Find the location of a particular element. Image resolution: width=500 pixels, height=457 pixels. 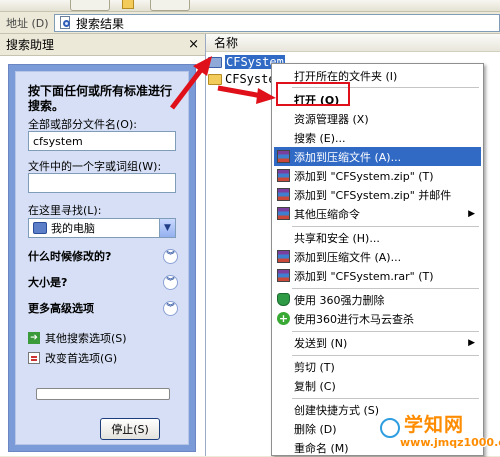

address-bar: 地址 (D) 搜索结果 is located at coordinates (250, 23).